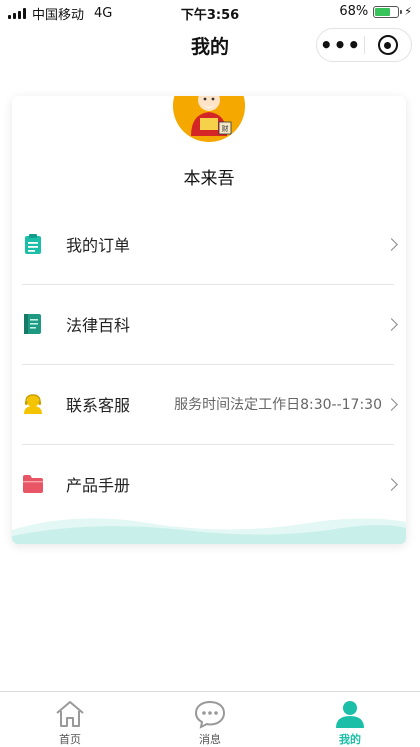  Describe the element at coordinates (33, 404) in the screenshot. I see `customer-service-icon` at that location.